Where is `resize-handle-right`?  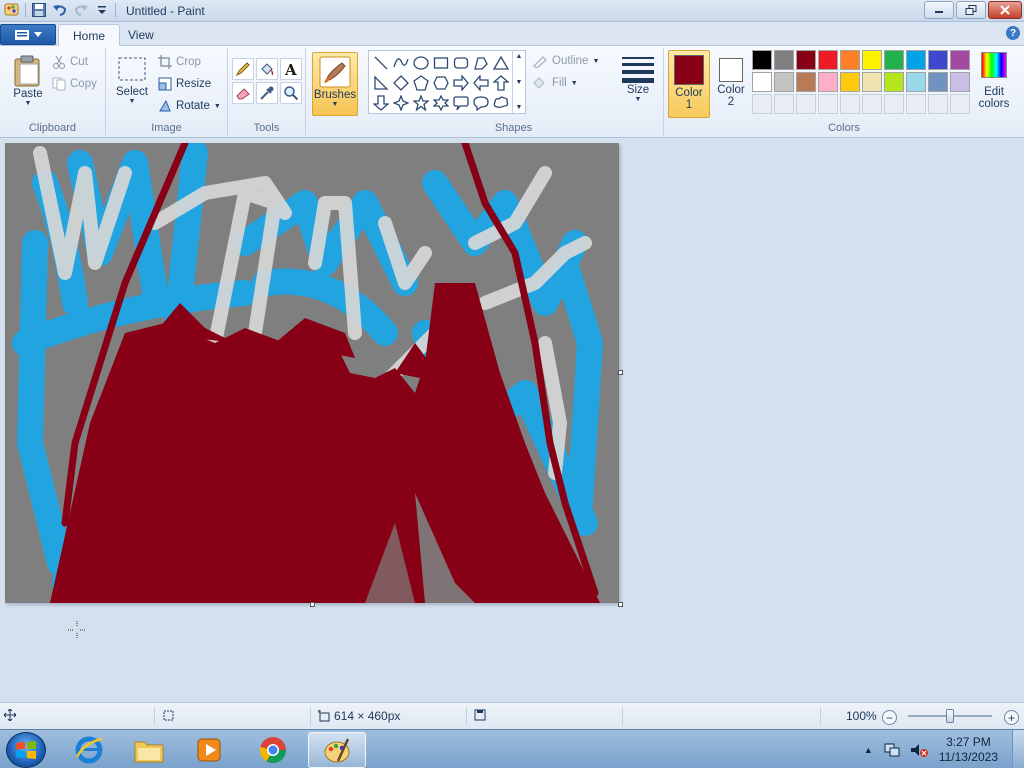
resize-handle-right is located at coordinates (620, 372).